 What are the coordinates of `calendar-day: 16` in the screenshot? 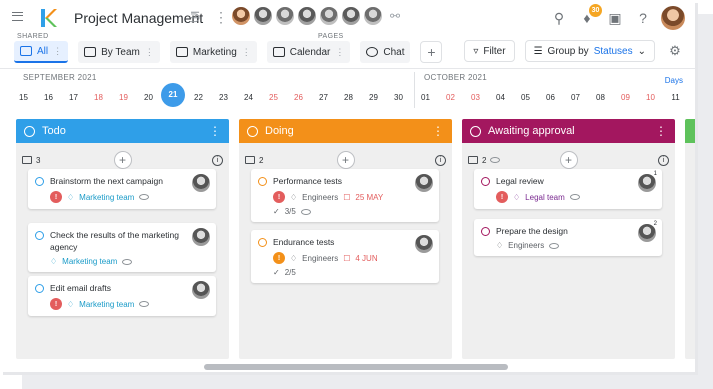 It's located at (48, 98).